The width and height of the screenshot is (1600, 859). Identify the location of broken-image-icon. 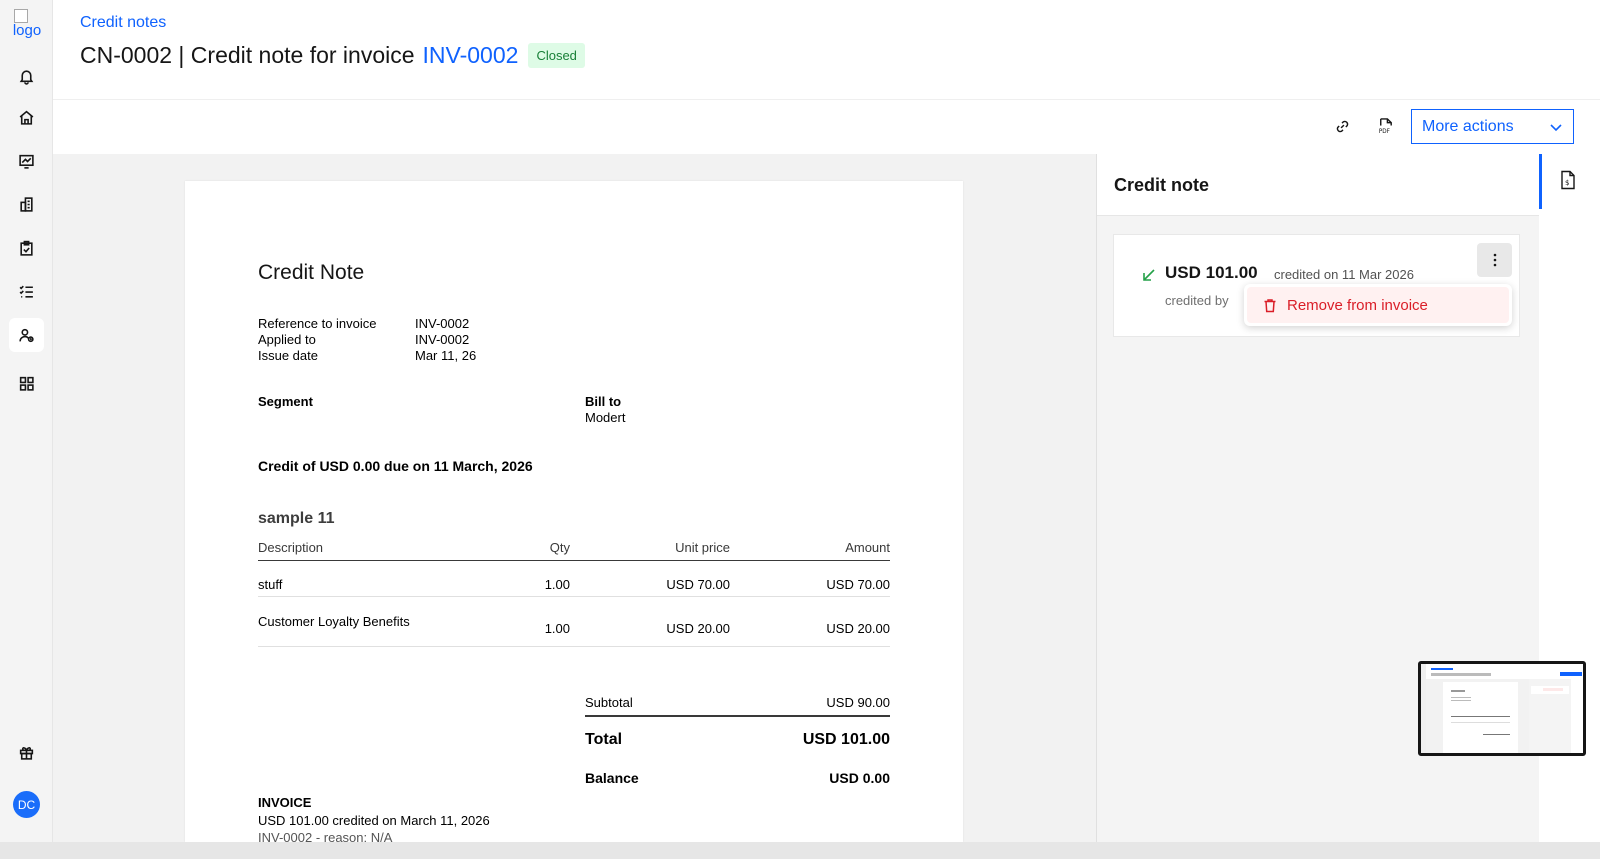
(21, 16).